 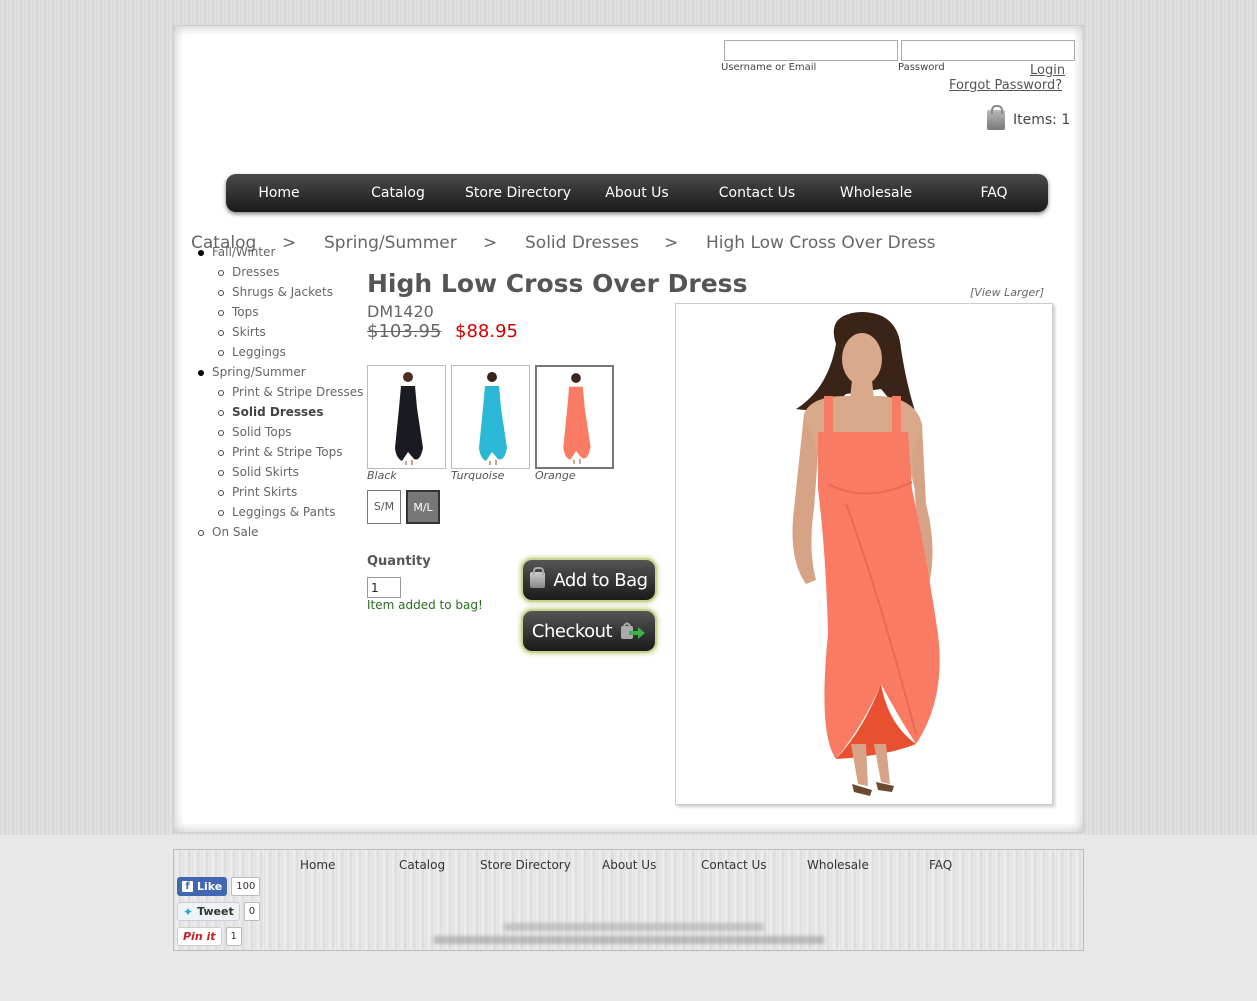 I want to click on tweet-label: Tweet, so click(x=215, y=911).